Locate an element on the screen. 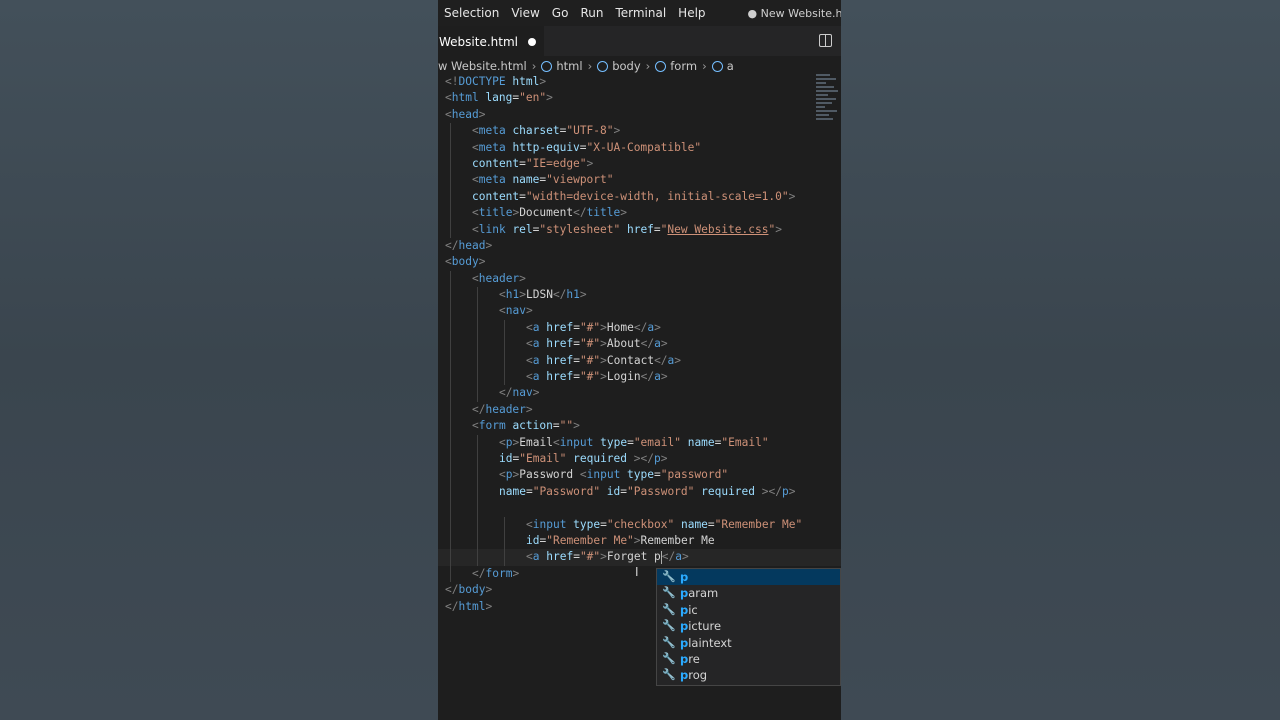 This screenshot has height=720, width=1280. code-token: "Email" is located at coordinates (745, 442).